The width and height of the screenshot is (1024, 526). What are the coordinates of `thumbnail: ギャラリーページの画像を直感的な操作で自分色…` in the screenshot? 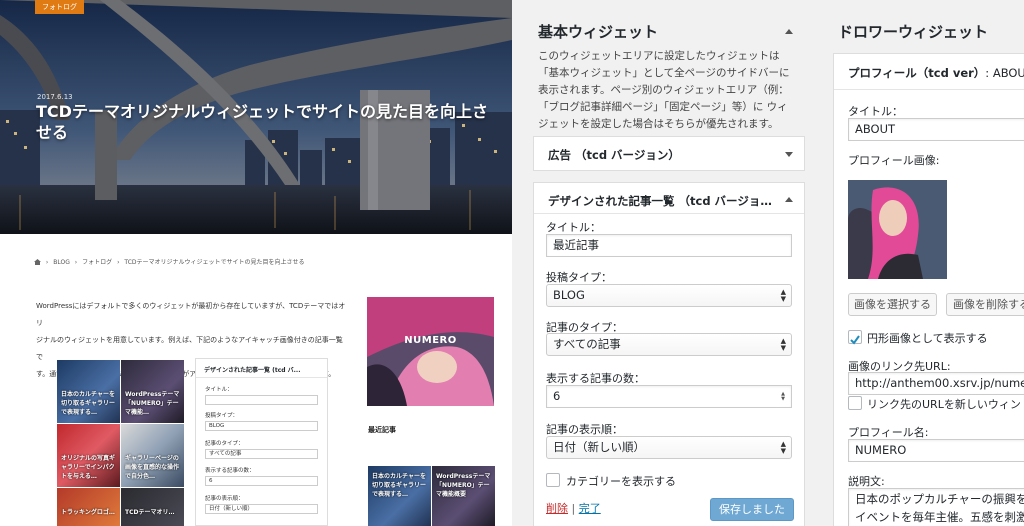 It's located at (152, 455).